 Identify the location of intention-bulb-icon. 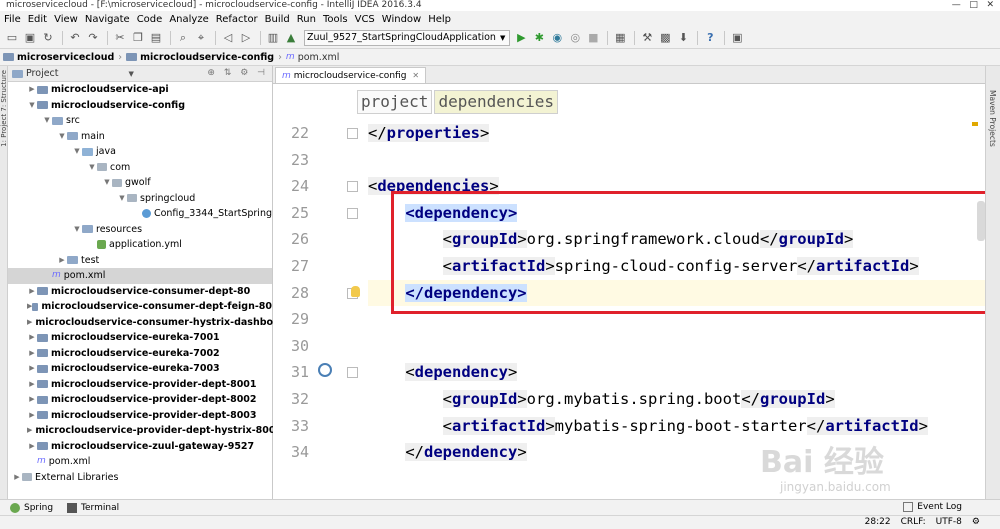
(355, 291).